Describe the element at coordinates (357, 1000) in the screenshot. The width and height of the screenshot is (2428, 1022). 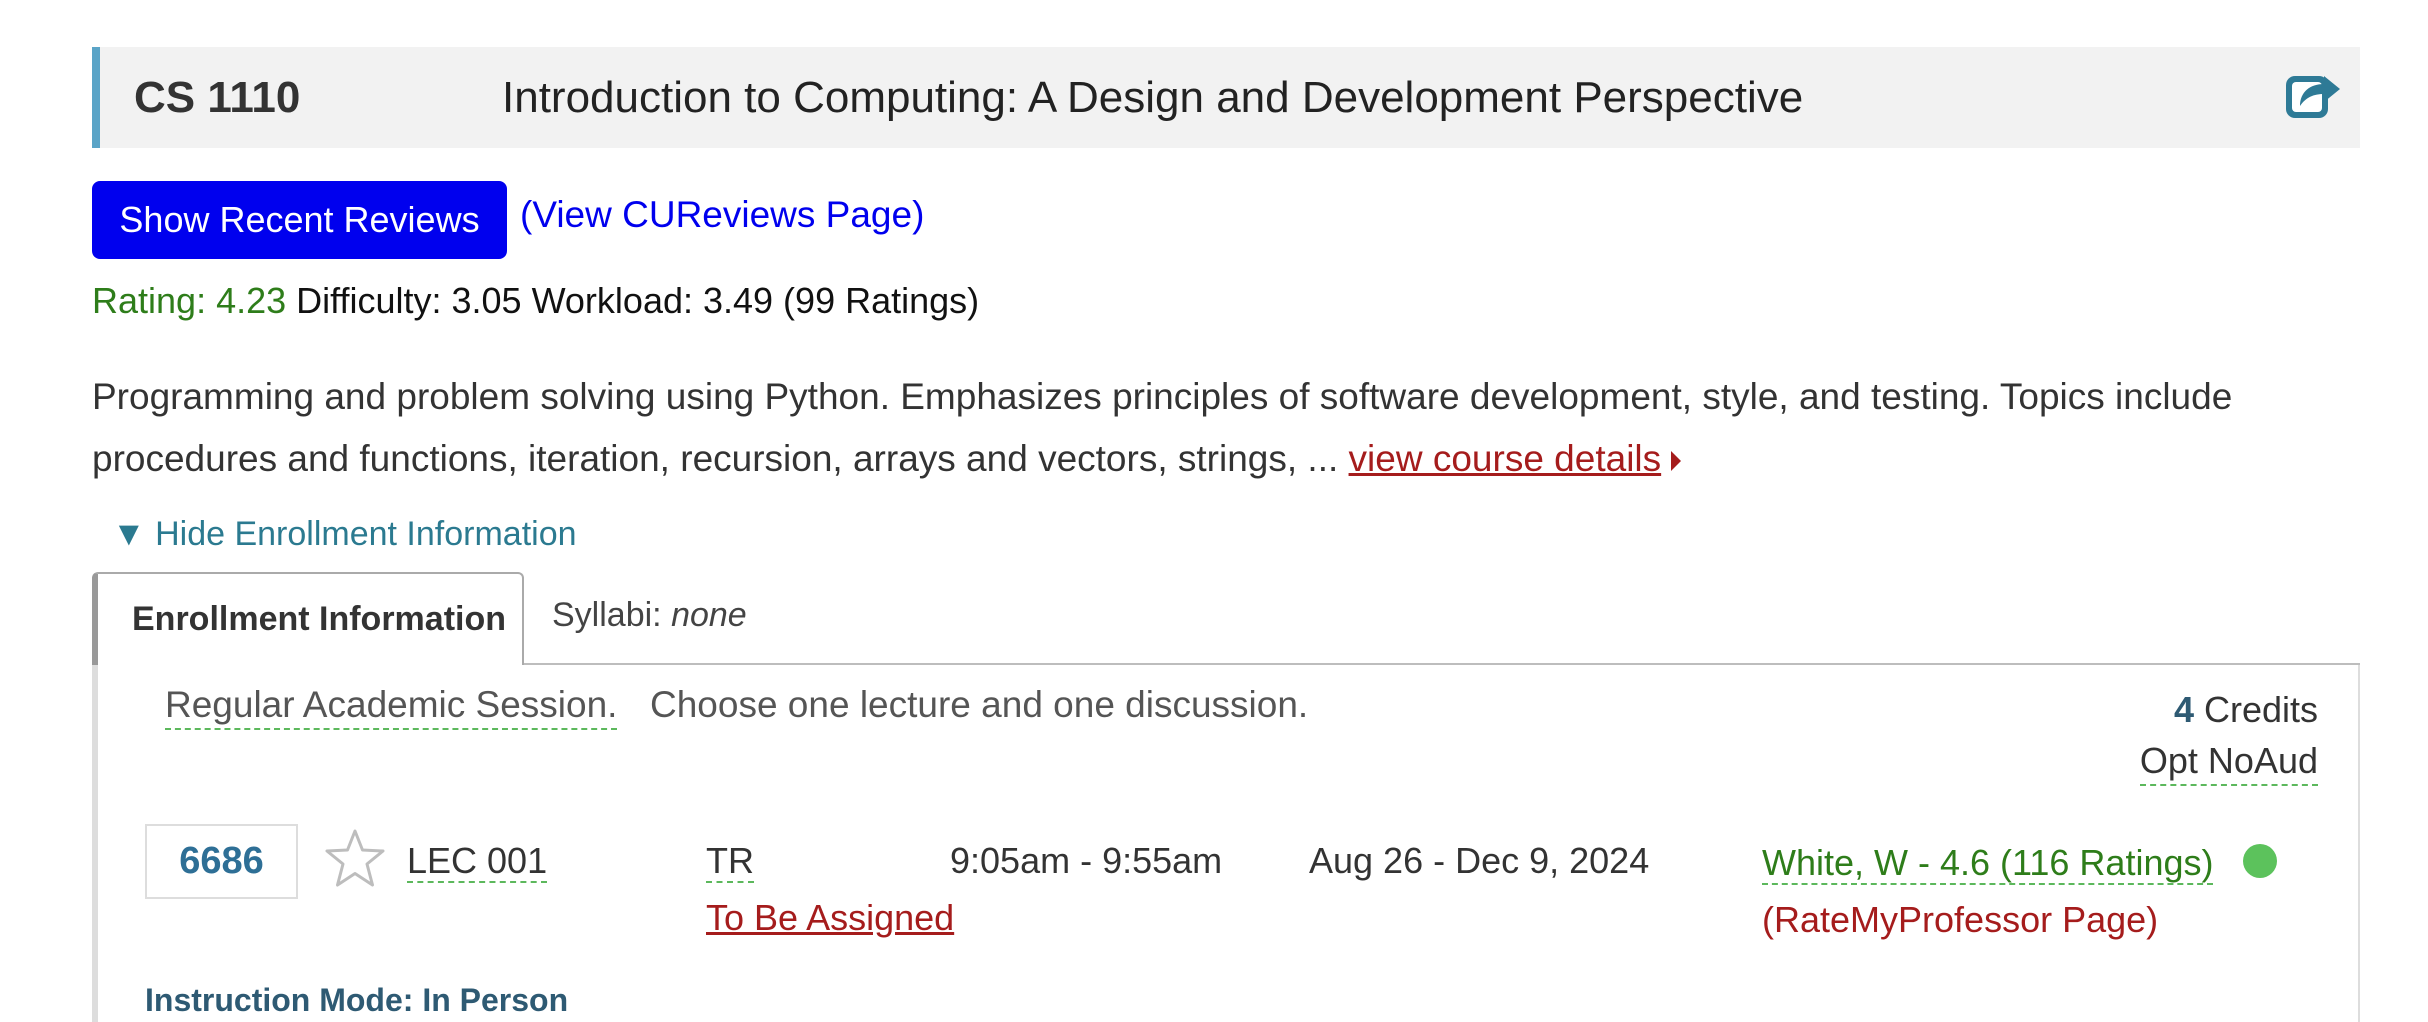
I see `instruction-mode: Instruction Mode: In Person` at that location.